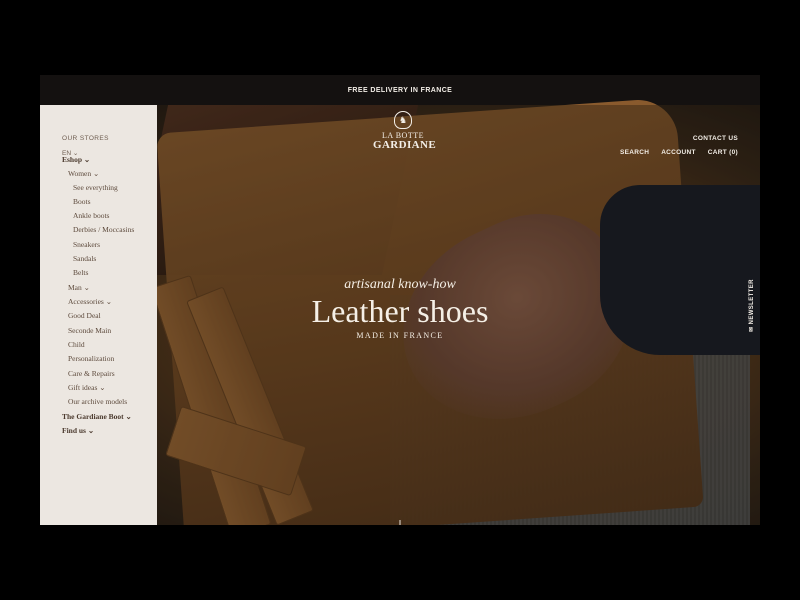 The image size is (800, 600). I want to click on sidebar-item-man: Man ⌄, so click(79, 287).